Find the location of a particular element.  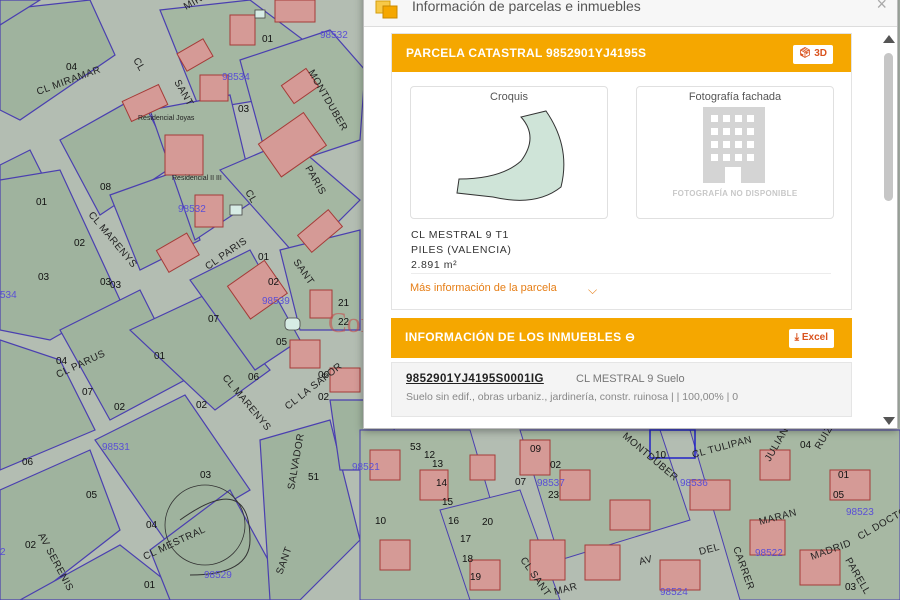

property-ref-link: 9852901YJ4195S0001IG is located at coordinates (475, 379).